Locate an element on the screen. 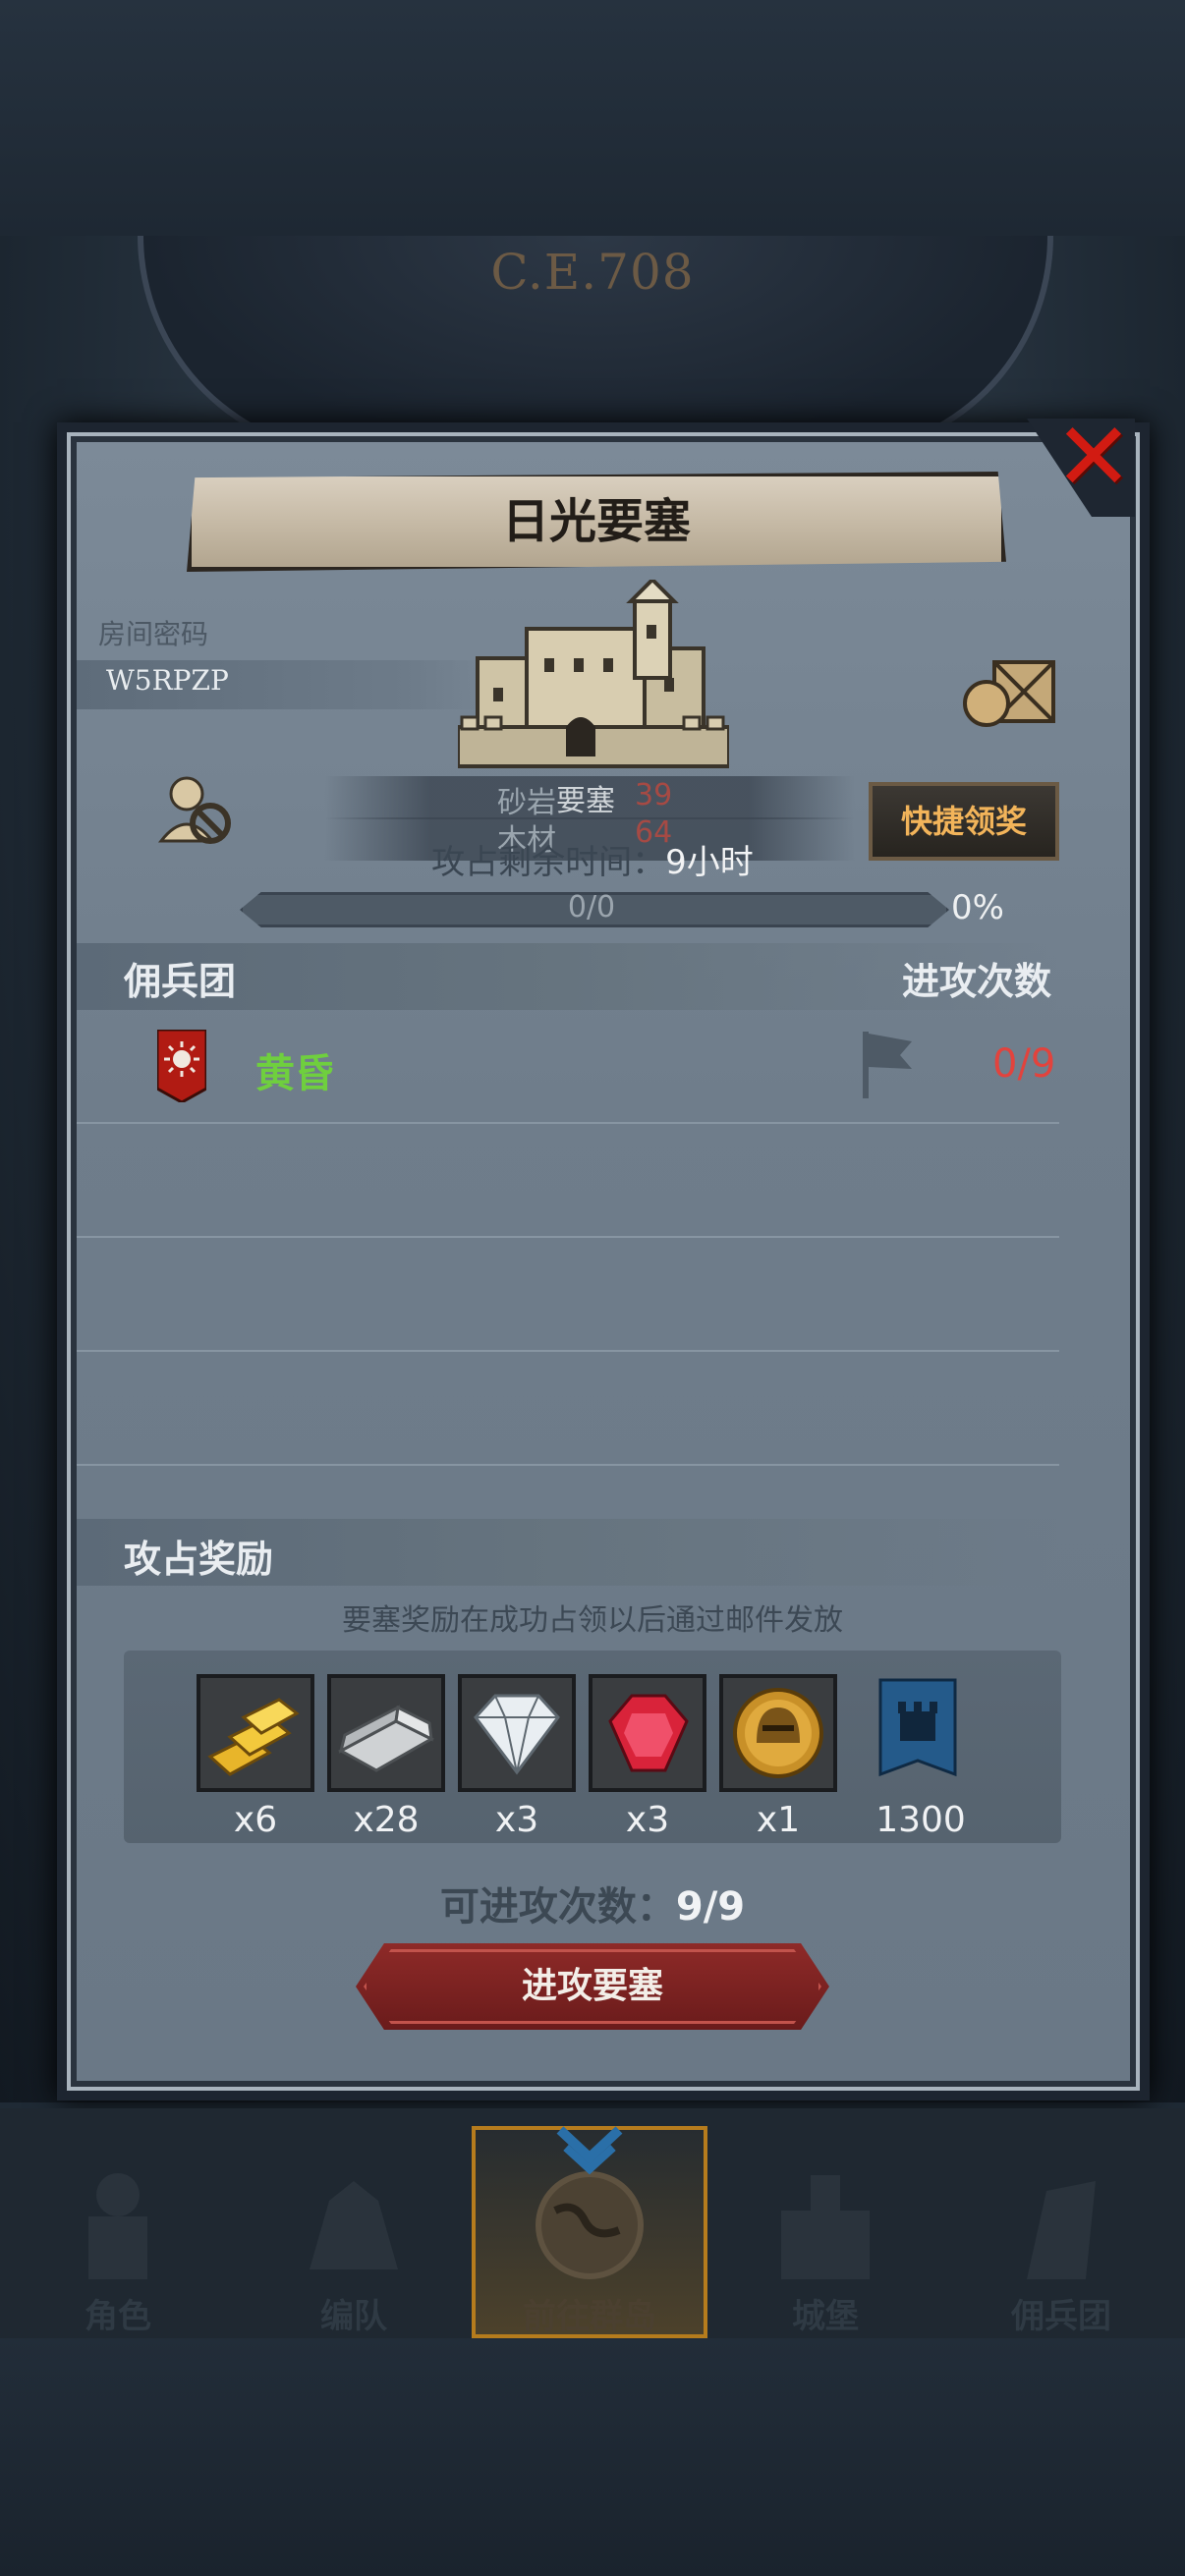 This screenshot has height=2576, width=1185. nav-item-islands: 前往群岛 is located at coordinates (590, 2223).